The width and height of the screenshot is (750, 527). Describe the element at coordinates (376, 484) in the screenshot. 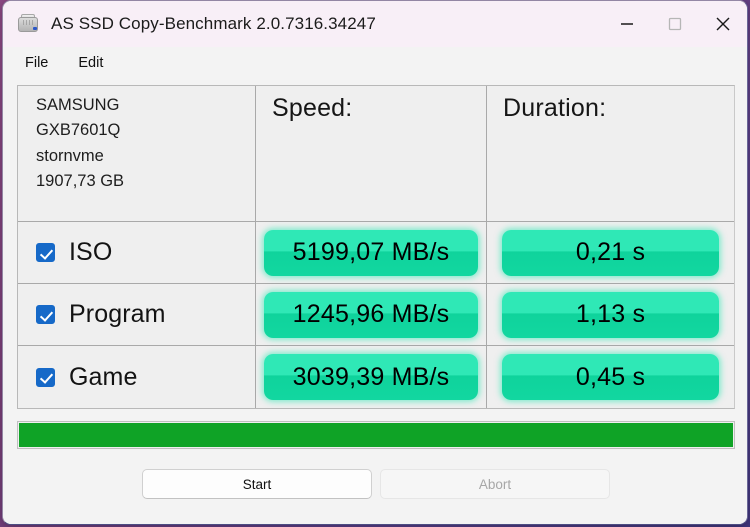

I see `button-bar: Start Abort` at that location.